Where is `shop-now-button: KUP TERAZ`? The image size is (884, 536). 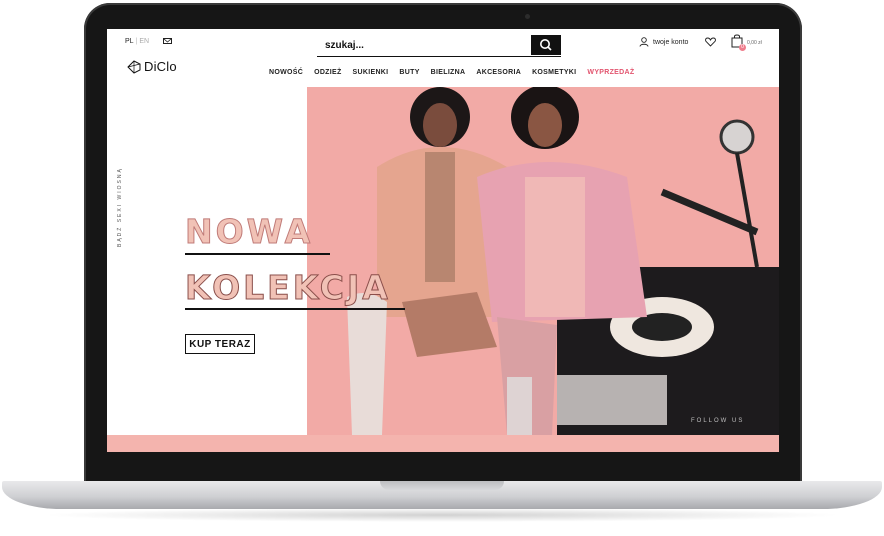
shop-now-button: KUP TERAZ is located at coordinates (220, 344).